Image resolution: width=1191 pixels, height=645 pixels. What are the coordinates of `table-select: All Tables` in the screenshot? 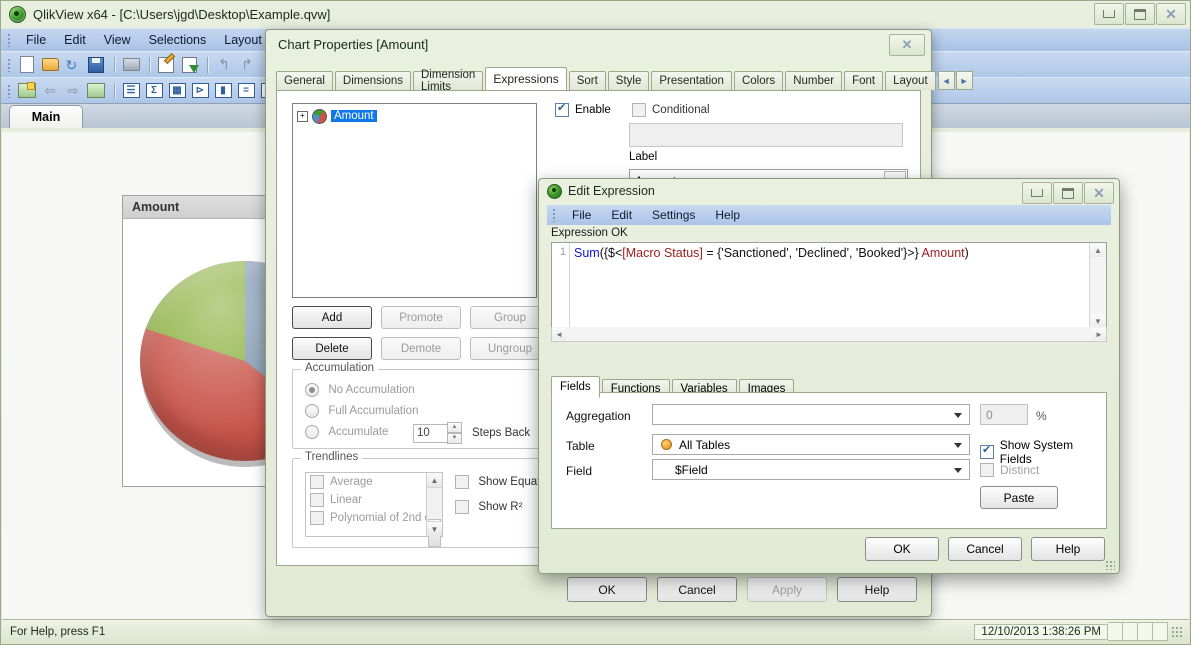 It's located at (811, 444).